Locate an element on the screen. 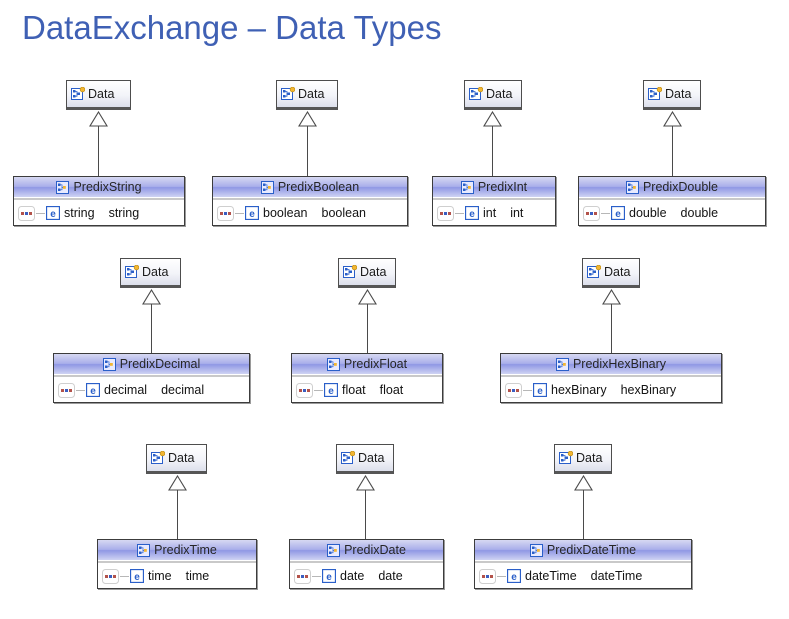 The width and height of the screenshot is (789, 619). attribute-row: e hexBinary hexBinary is located at coordinates (613, 390).